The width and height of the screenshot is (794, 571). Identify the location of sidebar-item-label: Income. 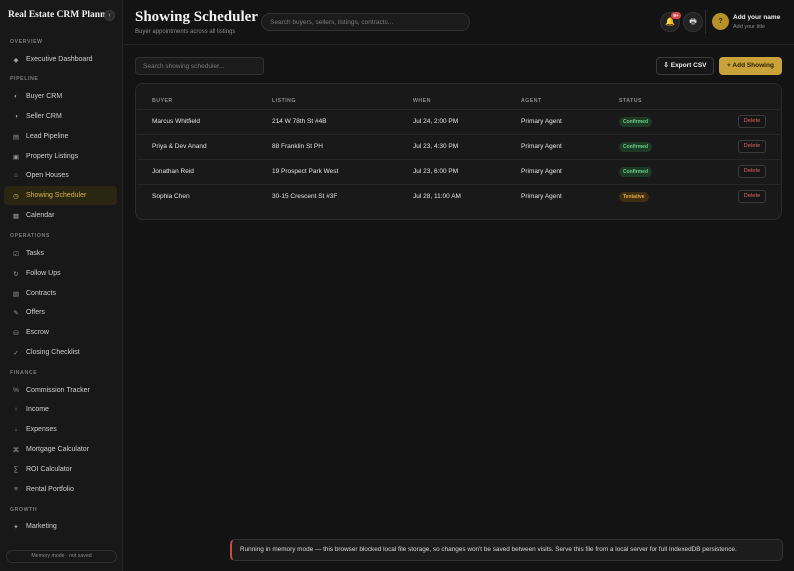
(37, 409).